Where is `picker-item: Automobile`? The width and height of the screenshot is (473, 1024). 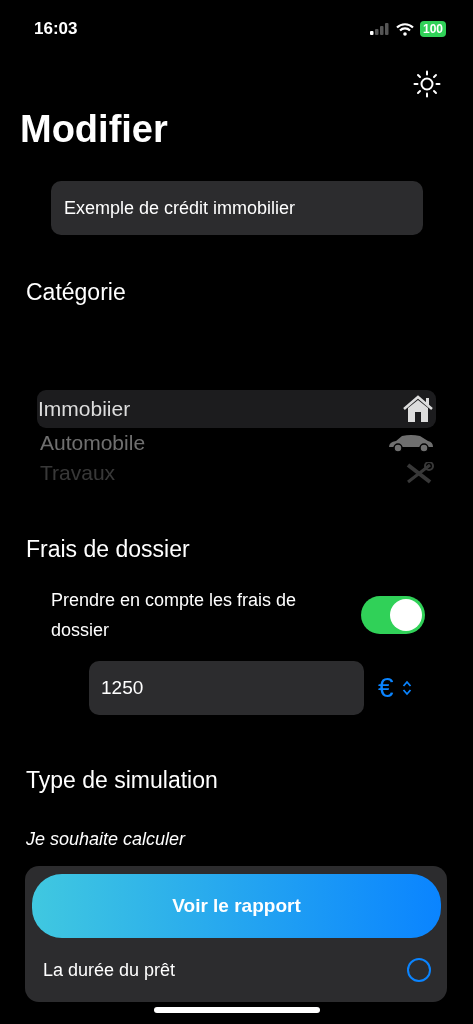 picker-item: Automobile is located at coordinates (236, 443).